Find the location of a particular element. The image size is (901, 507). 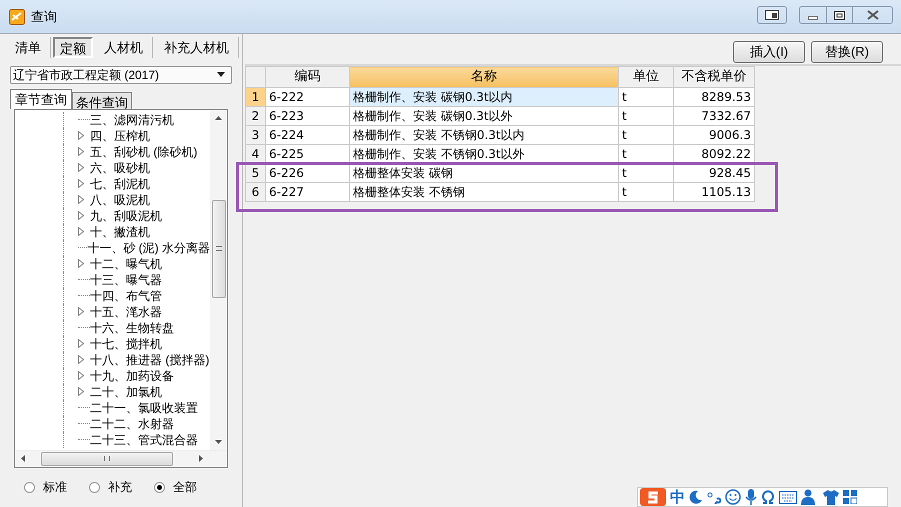

tab: 条件查询 is located at coordinates (102, 100).